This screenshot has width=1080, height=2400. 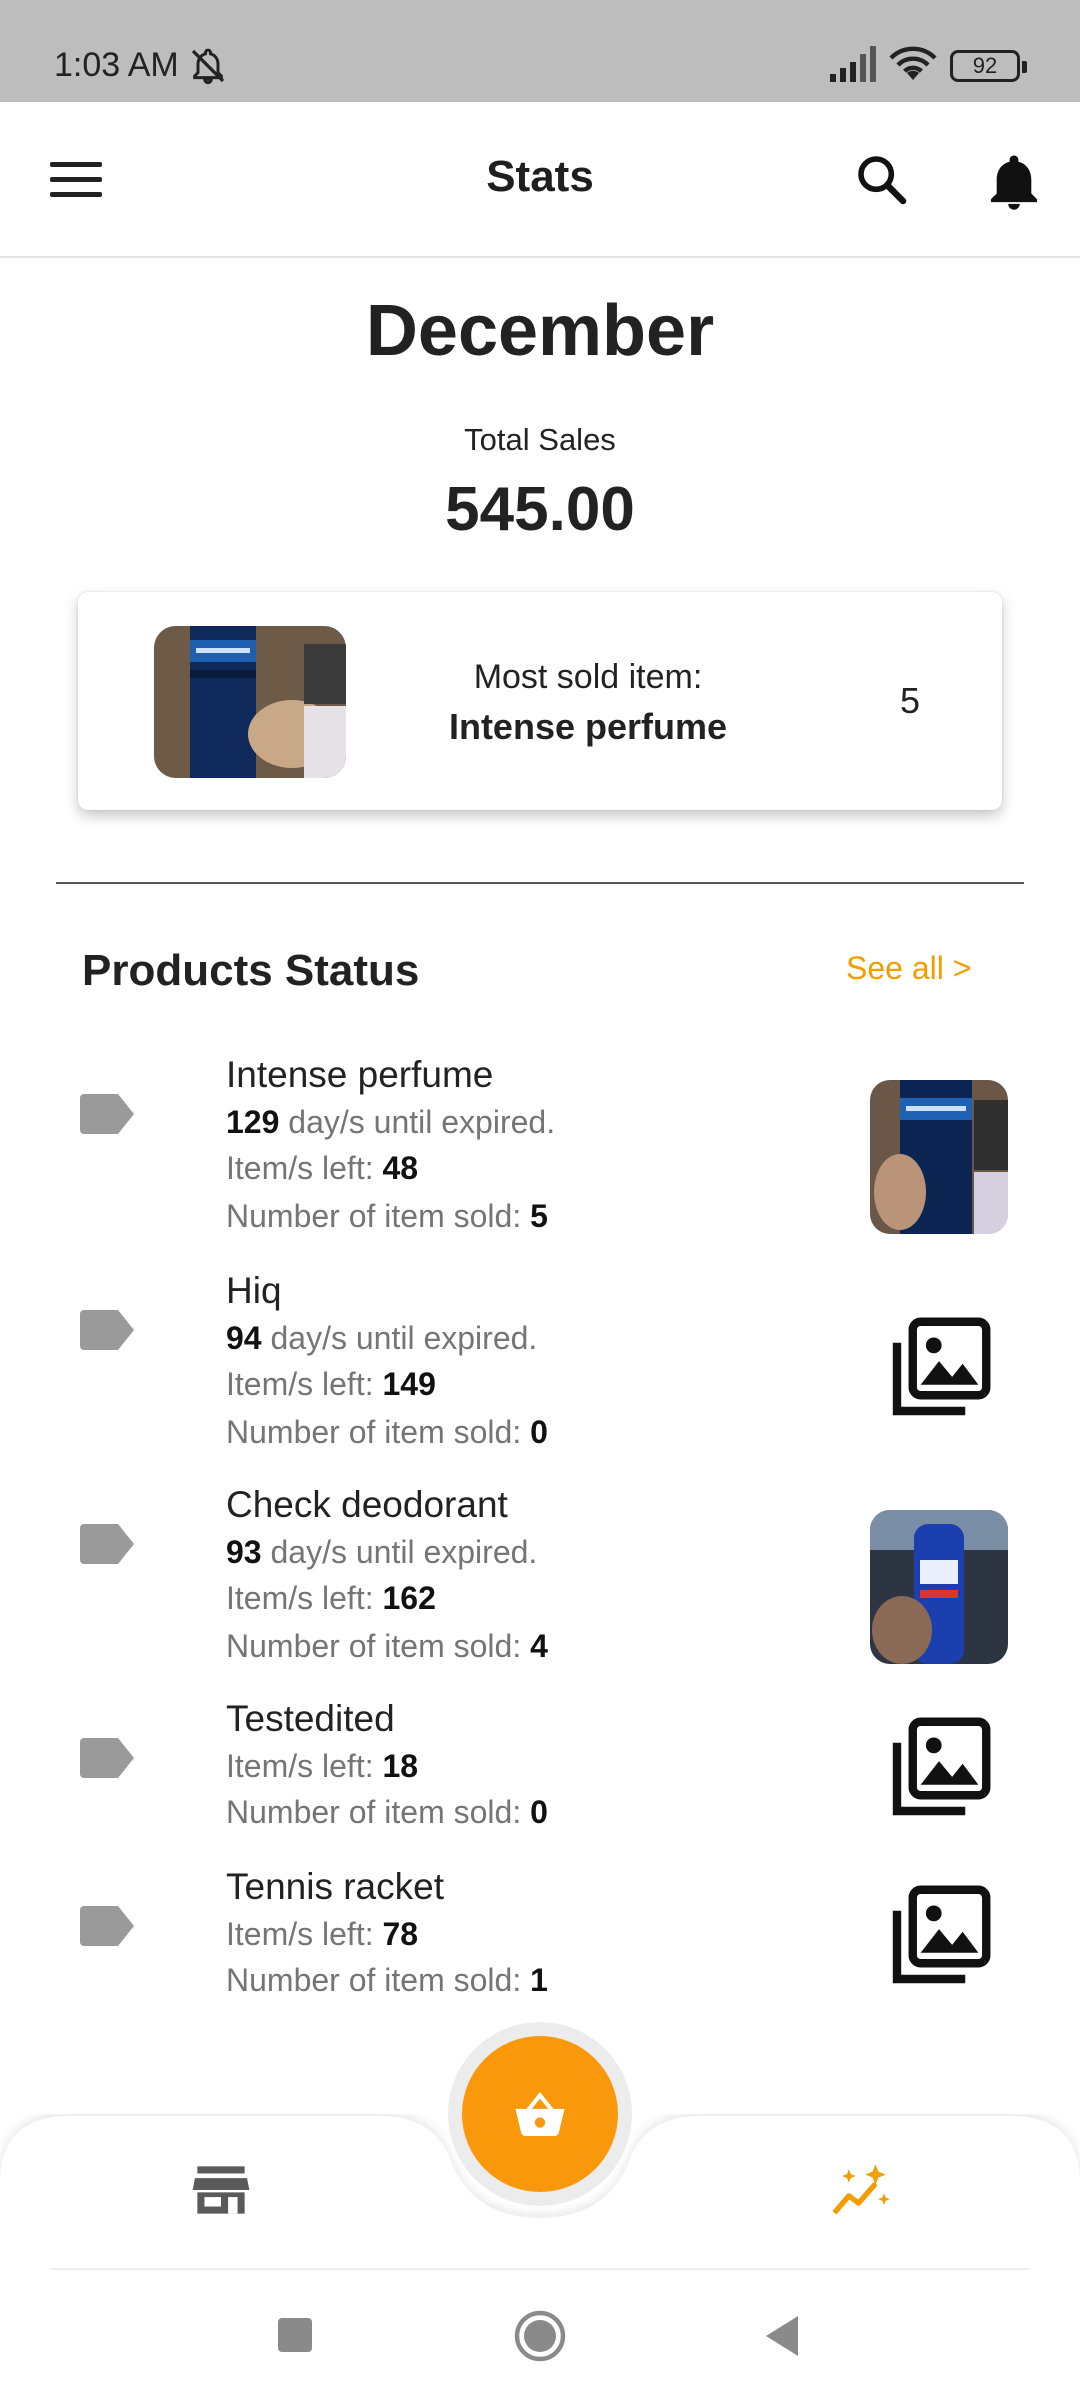 What do you see at coordinates (540, 883) in the screenshot?
I see `divider` at bounding box center [540, 883].